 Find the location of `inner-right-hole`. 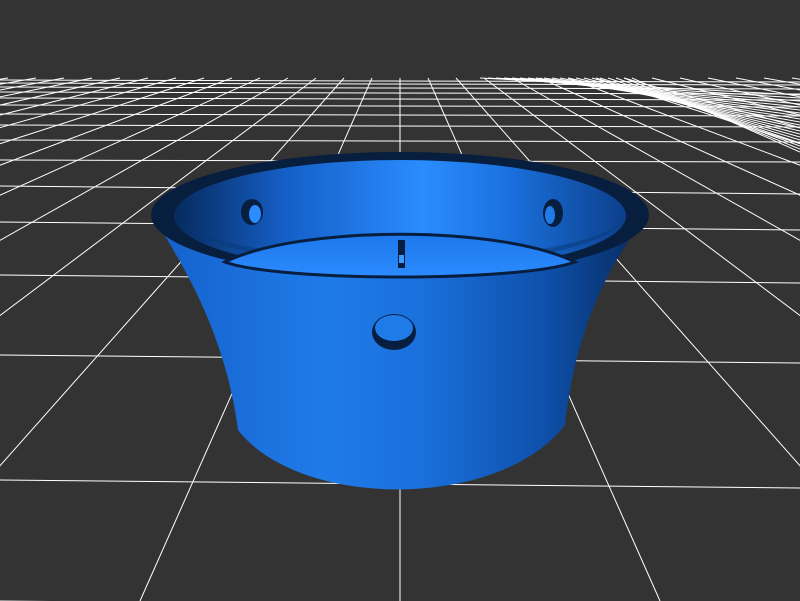

inner-right-hole is located at coordinates (553, 213).